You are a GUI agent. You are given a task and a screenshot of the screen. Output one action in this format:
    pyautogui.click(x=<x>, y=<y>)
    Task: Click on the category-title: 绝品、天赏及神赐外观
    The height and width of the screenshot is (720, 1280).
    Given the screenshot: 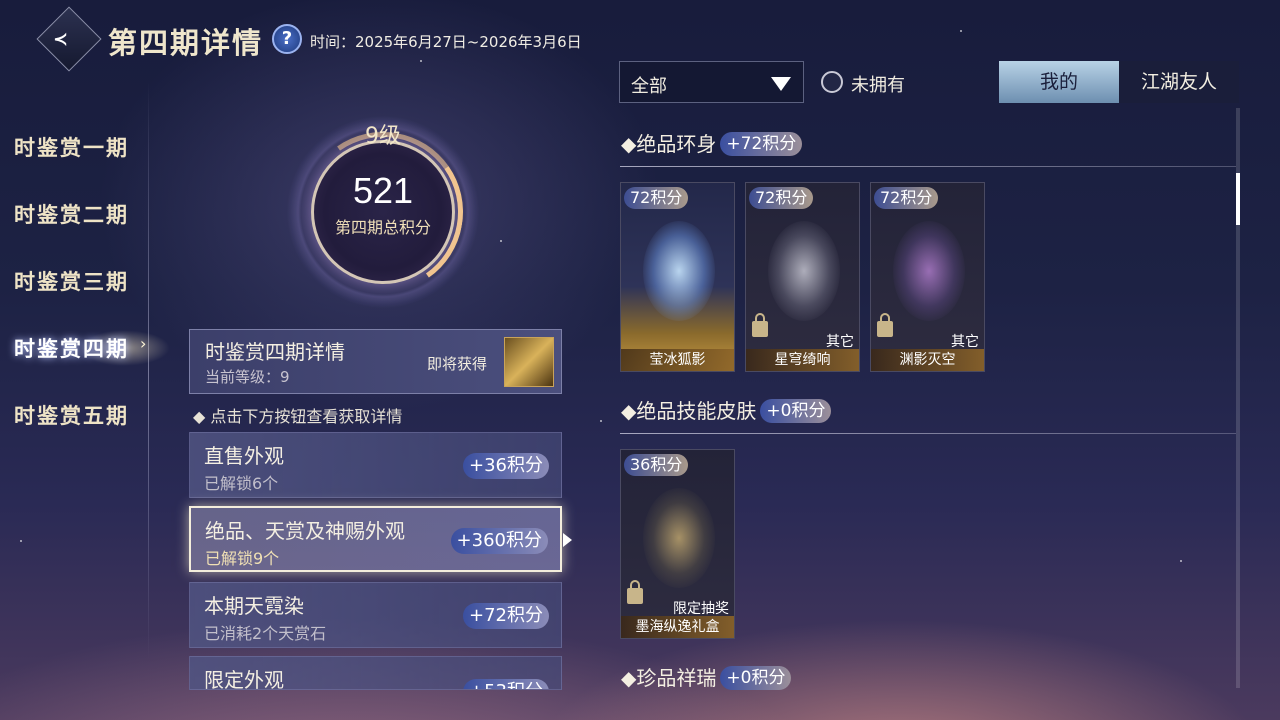 What is the action you would take?
    pyautogui.click(x=305, y=531)
    